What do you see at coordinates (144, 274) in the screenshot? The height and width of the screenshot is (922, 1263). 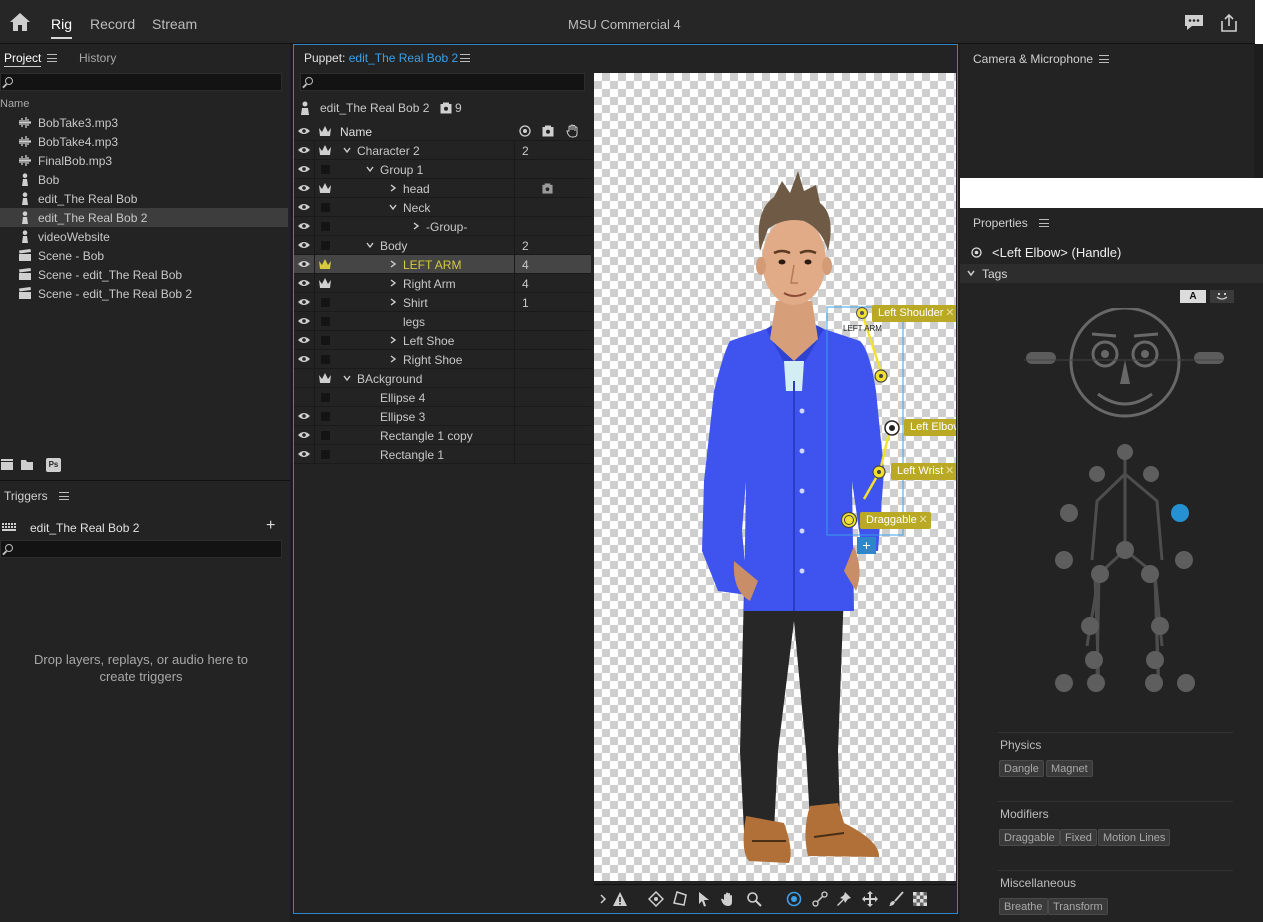 I see `project-item: Scene - edit_The Real Bob` at bounding box center [144, 274].